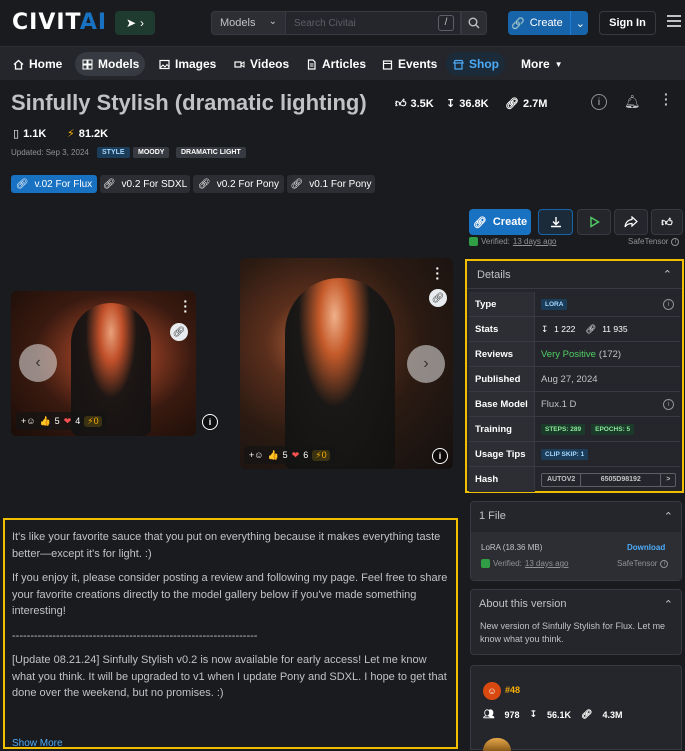  Describe the element at coordinates (248, 23) in the screenshot. I see `search-category-select: Models ⌄` at that location.